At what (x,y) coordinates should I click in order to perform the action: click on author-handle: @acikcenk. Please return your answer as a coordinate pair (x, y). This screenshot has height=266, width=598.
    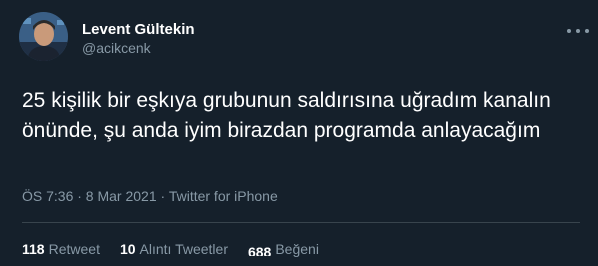
    Looking at the image, I should click on (116, 48).